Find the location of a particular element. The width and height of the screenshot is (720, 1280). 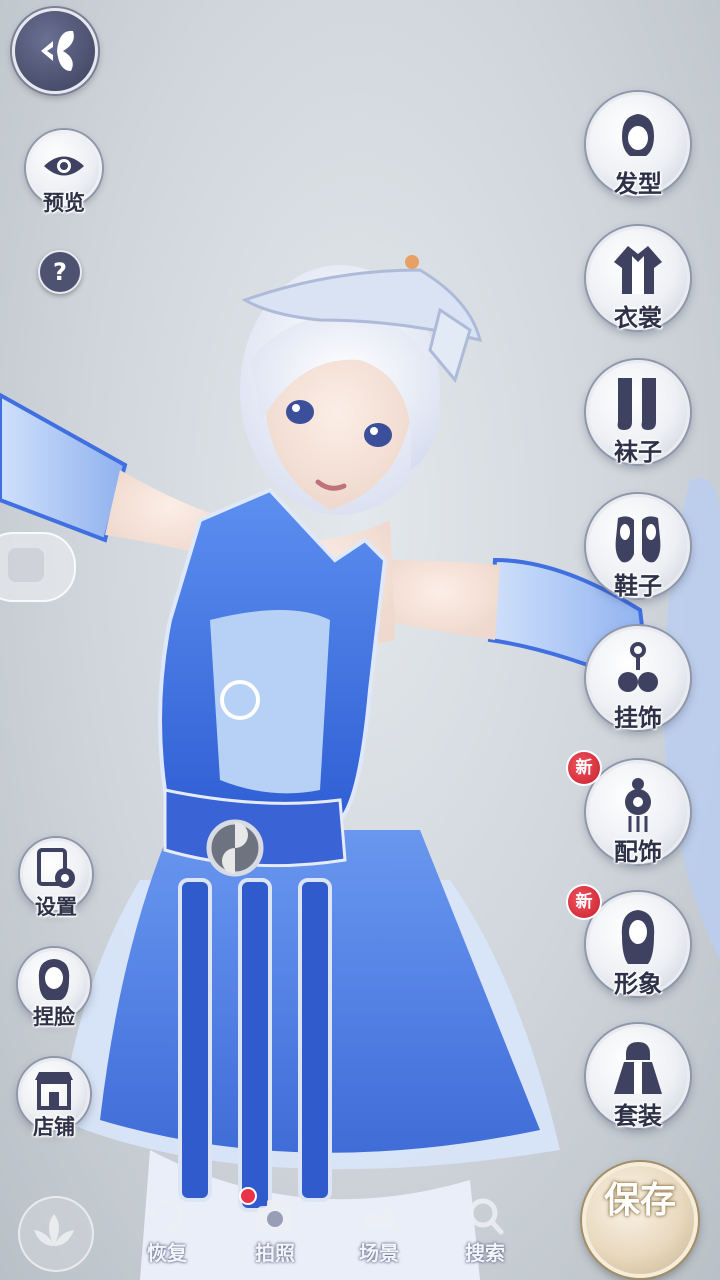

shoes-label: 鞋子 is located at coordinates (638, 585).